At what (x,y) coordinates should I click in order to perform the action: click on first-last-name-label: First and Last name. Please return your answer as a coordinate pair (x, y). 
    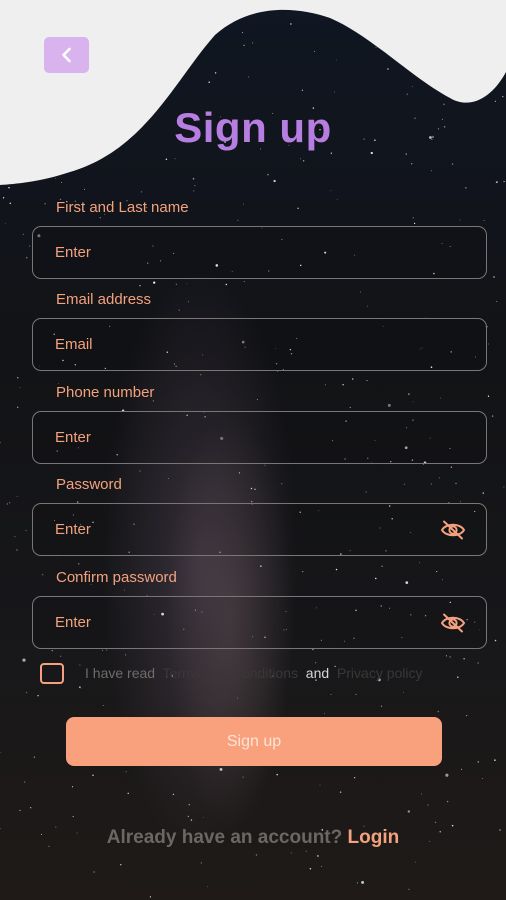
    Looking at the image, I should click on (122, 207).